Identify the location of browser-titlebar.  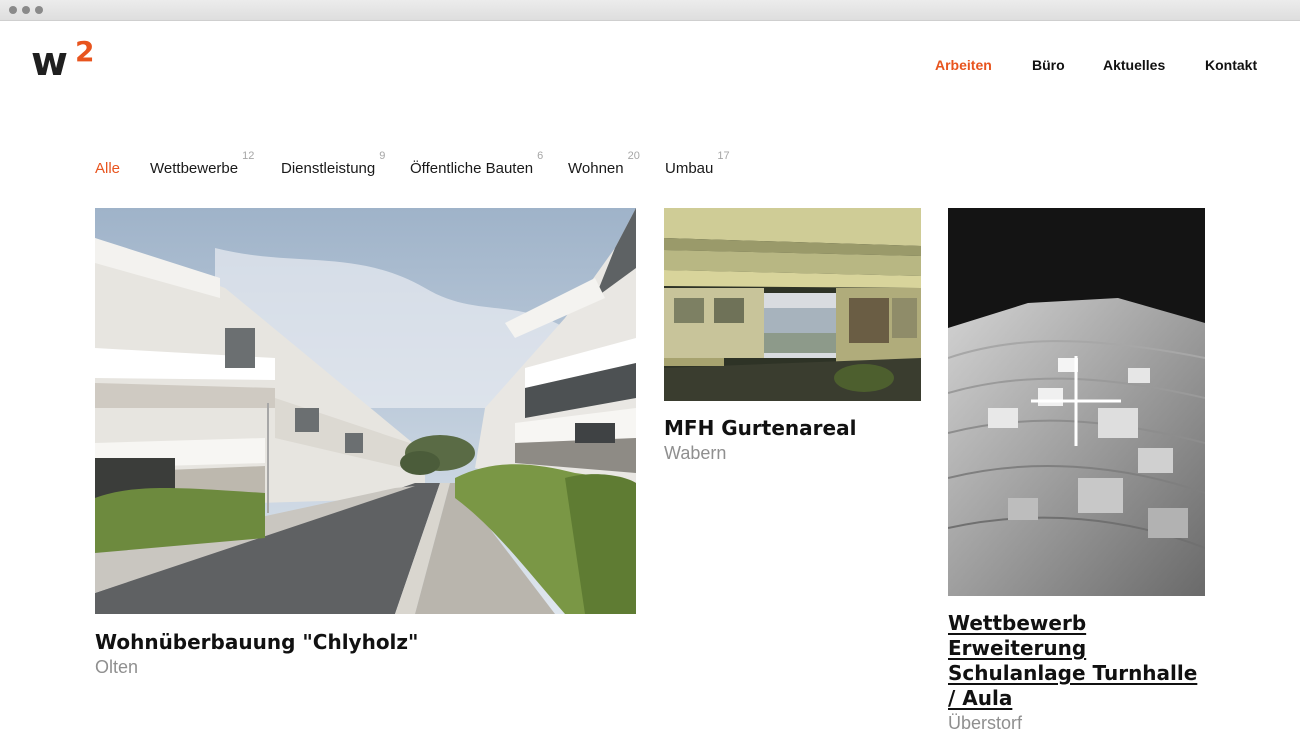
(650, 10).